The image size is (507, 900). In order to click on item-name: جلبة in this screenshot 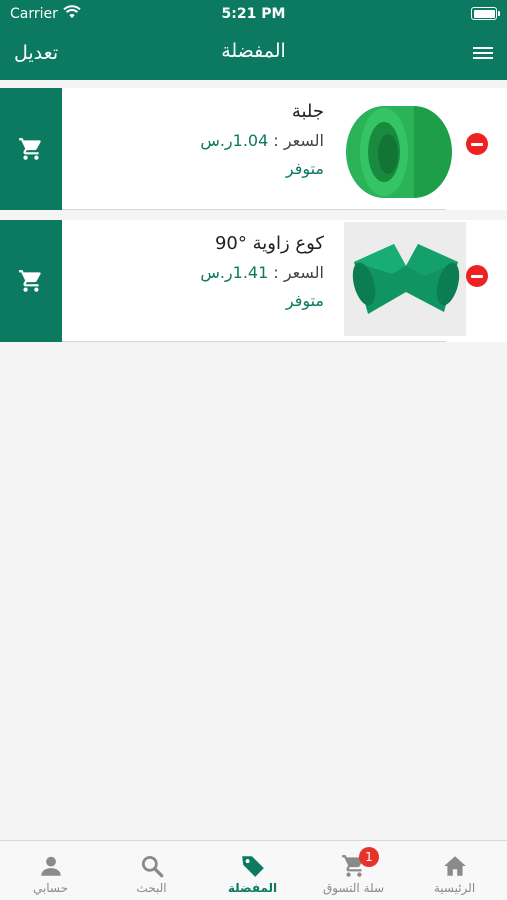, I will do `click(307, 111)`.